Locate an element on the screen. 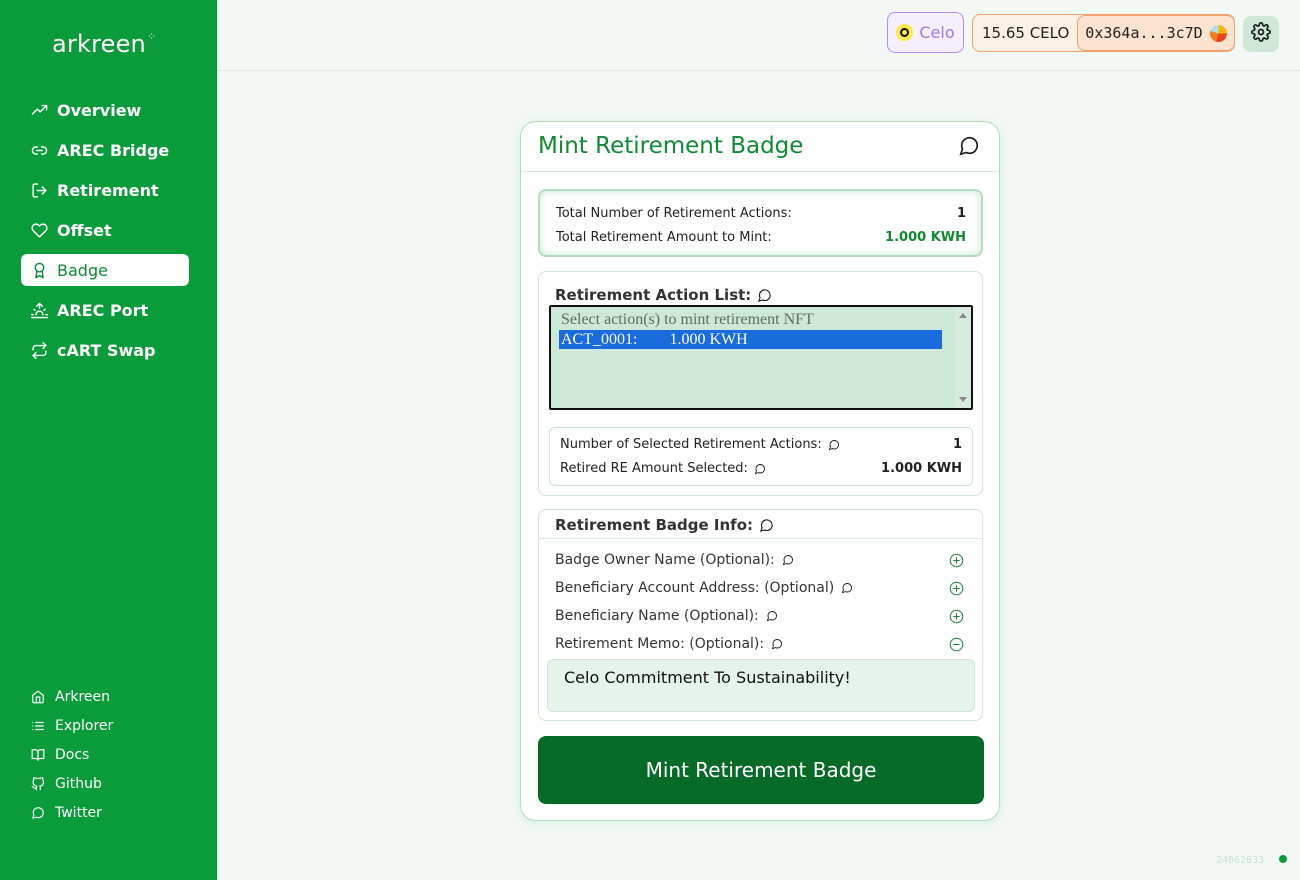 Image resolution: width=1300 pixels, height=880 pixels. total-actions-value: 1 is located at coordinates (961, 213).